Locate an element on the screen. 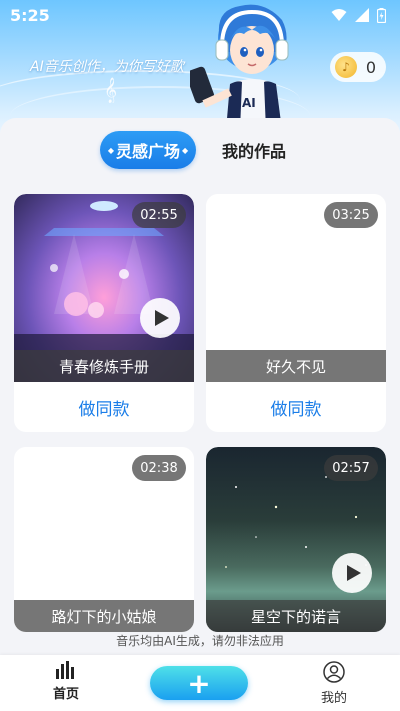 This screenshot has width=400, height=711. coin-icon: ♪ is located at coordinates (346, 67).